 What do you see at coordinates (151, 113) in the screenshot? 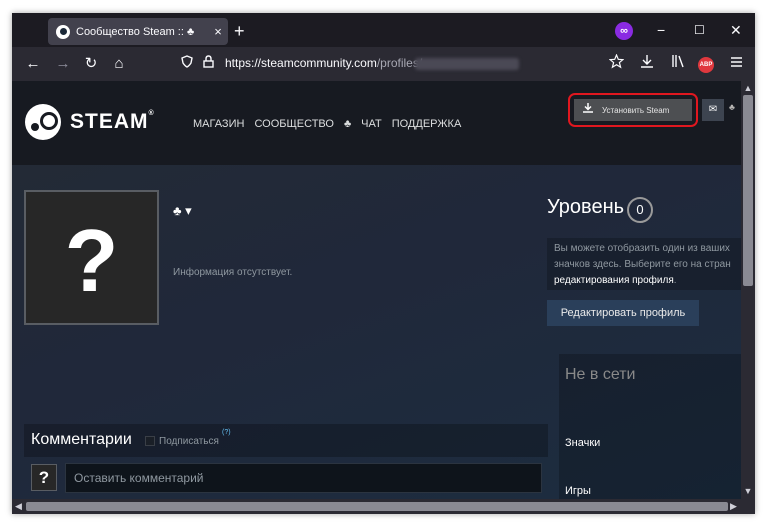
I see `steam-trademark: ®` at bounding box center [151, 113].